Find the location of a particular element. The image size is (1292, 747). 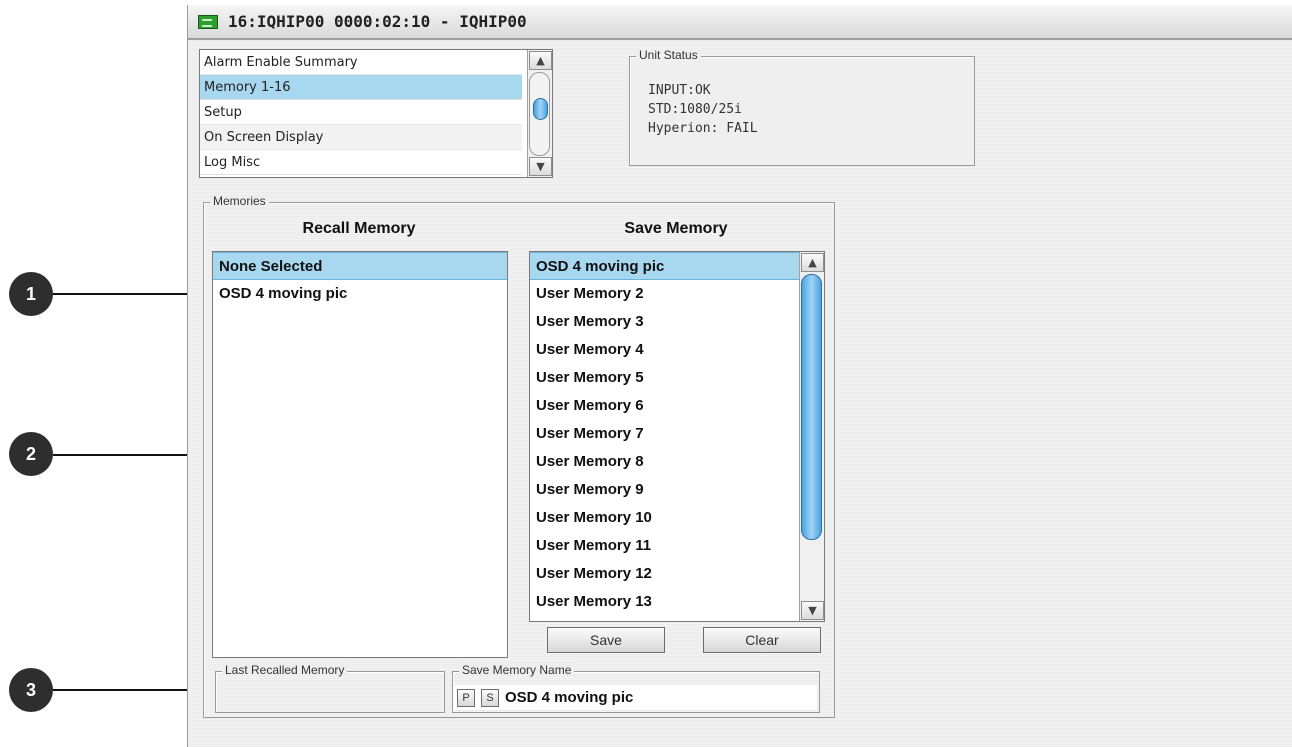

recall-memory-header: Recall Memory is located at coordinates (359, 228).